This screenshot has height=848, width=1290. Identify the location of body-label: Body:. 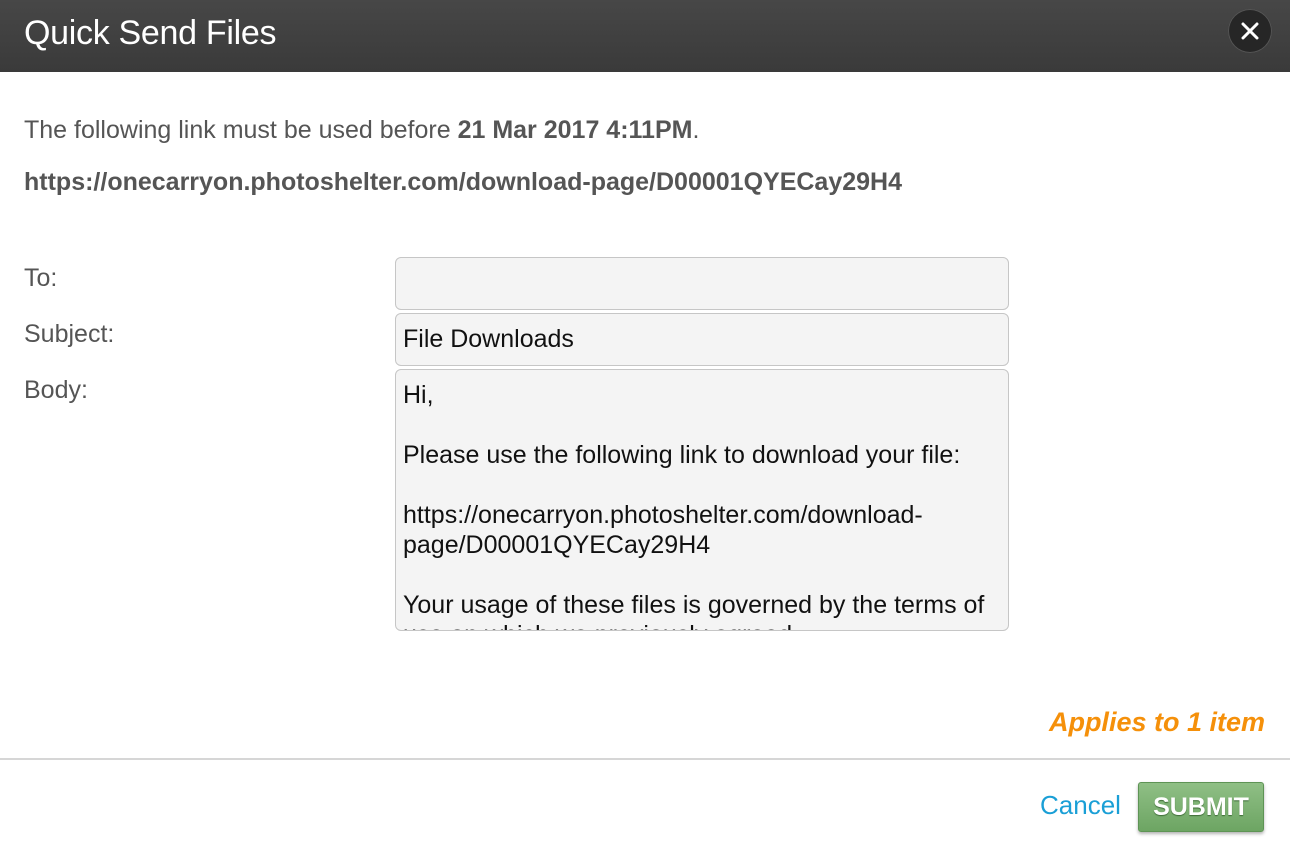
(56, 390).